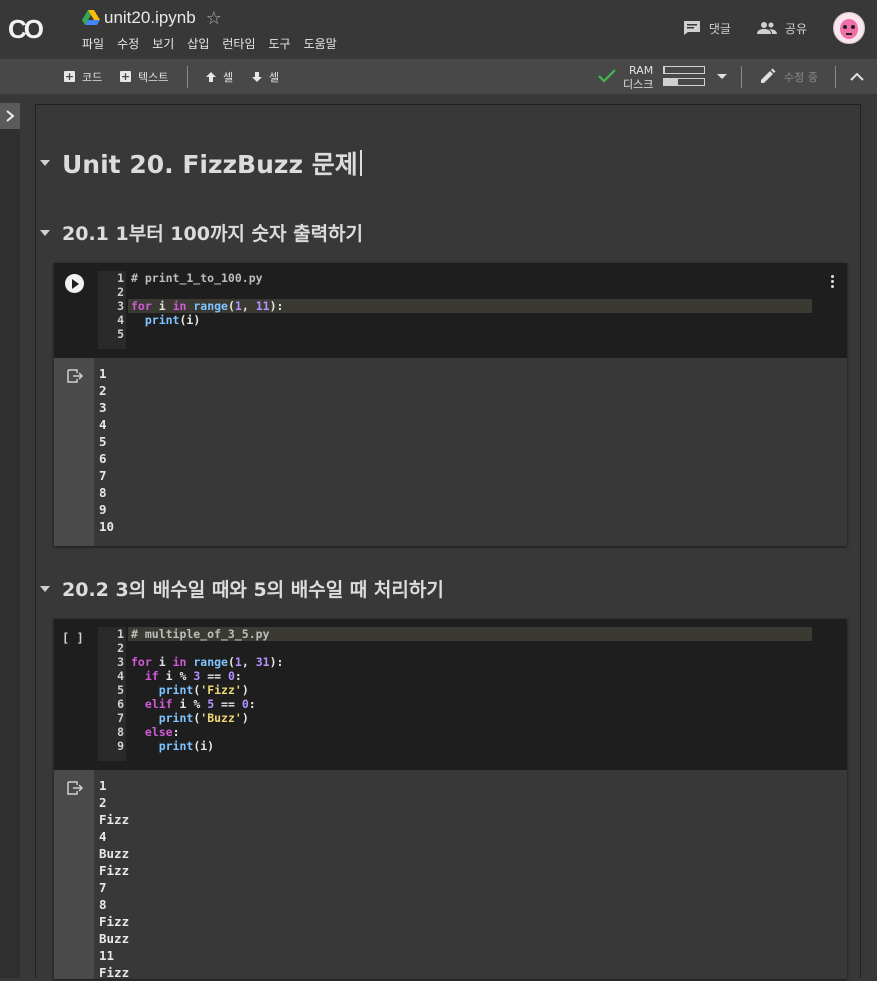  Describe the element at coordinates (455, 718) in the screenshot. I see `code-line: 7 print('Buzz')` at that location.